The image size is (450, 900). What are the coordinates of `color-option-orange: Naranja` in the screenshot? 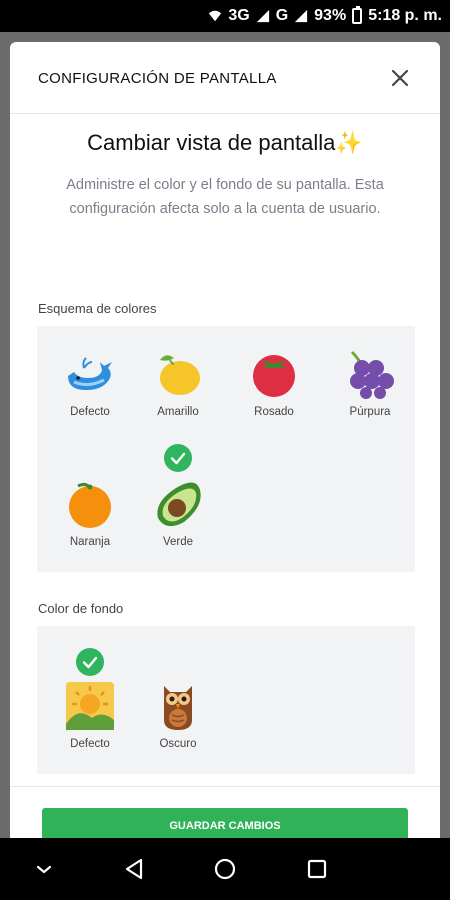 It's located at (90, 513).